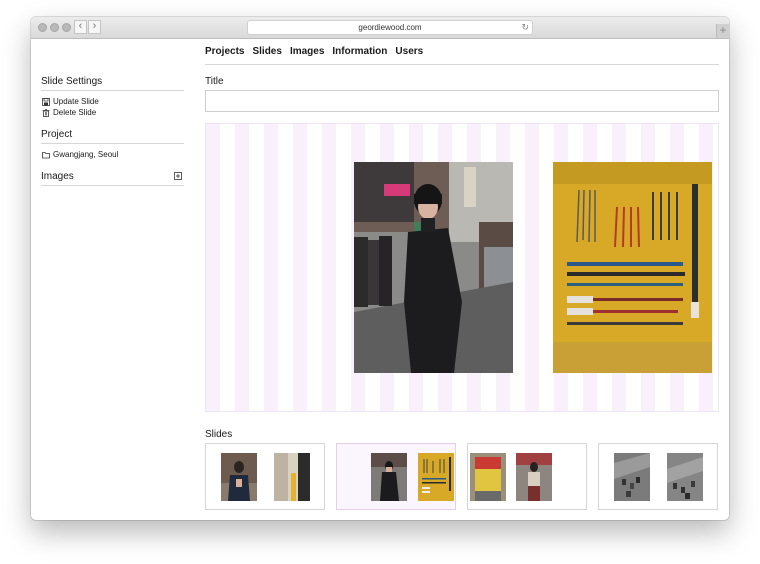 The width and height of the screenshot is (760, 564). What do you see at coordinates (525, 27) in the screenshot?
I see `reload-icon: ↻` at bounding box center [525, 27].